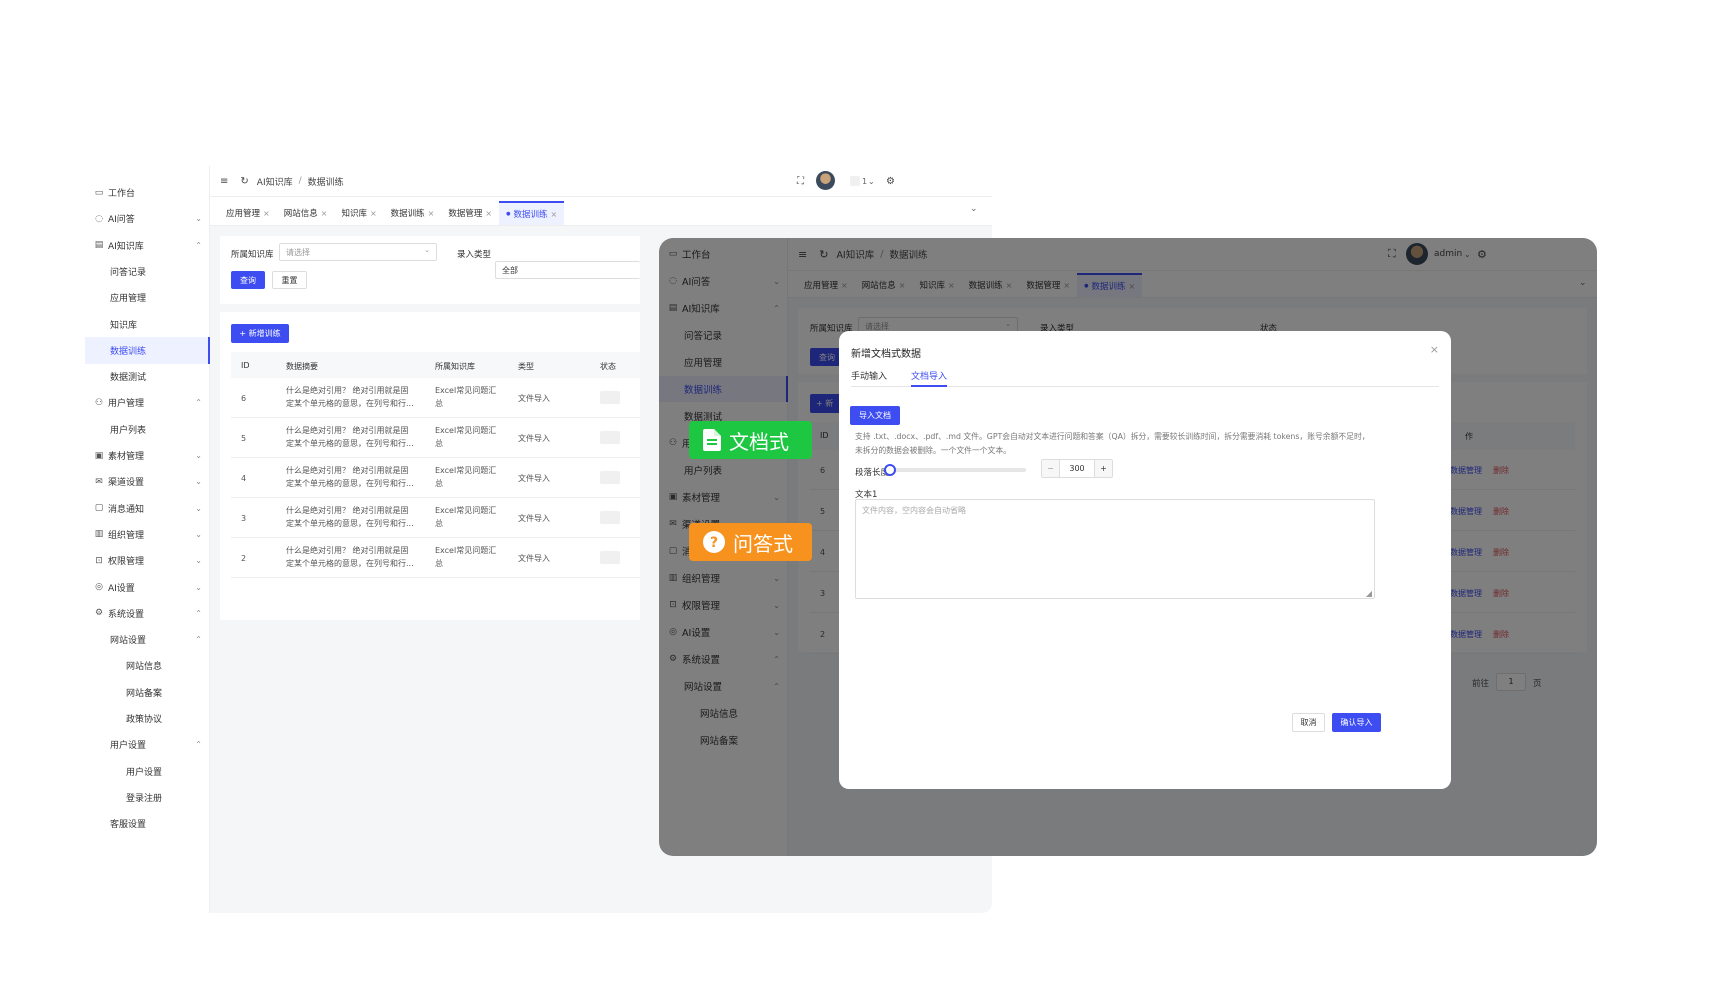  I want to click on tab: 网站信息×, so click(306, 213).